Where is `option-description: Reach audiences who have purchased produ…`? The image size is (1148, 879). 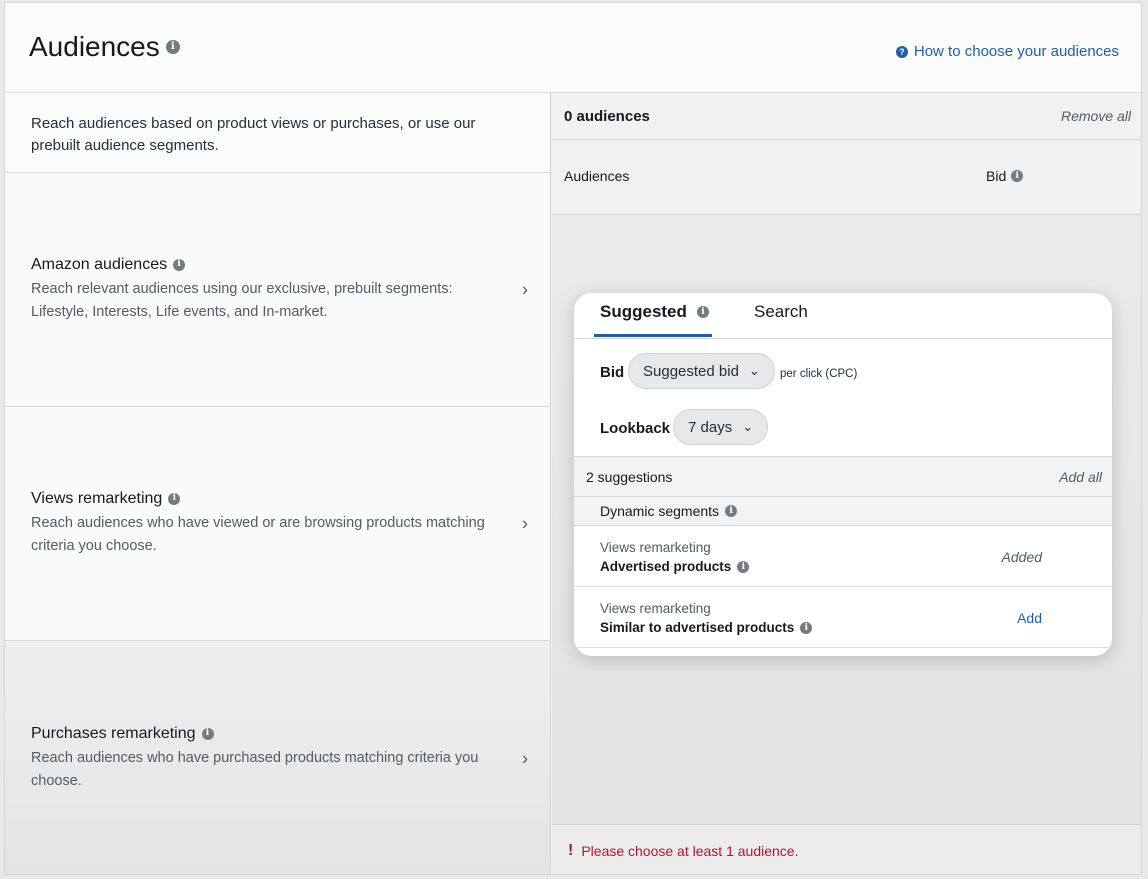
option-description: Reach audiences who have purchased produ… is located at coordinates (255, 769).